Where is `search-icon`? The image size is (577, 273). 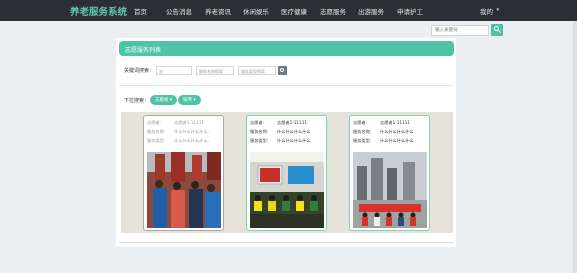
search-icon is located at coordinates (282, 69).